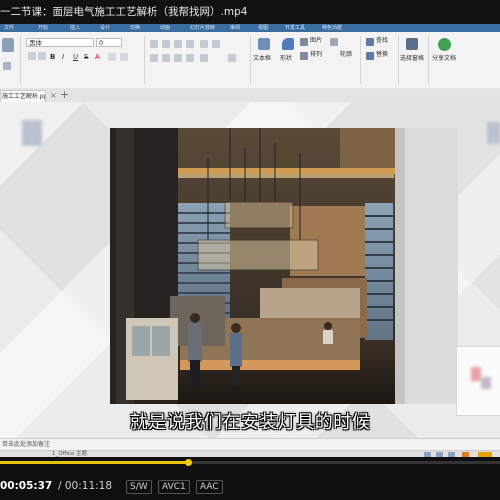 This screenshot has height=500, width=500. Describe the element at coordinates (124, 12) in the screenshot. I see `window-title: 一二节课：面层电气施工工艺解析（我帮找网）.mp4` at that location.